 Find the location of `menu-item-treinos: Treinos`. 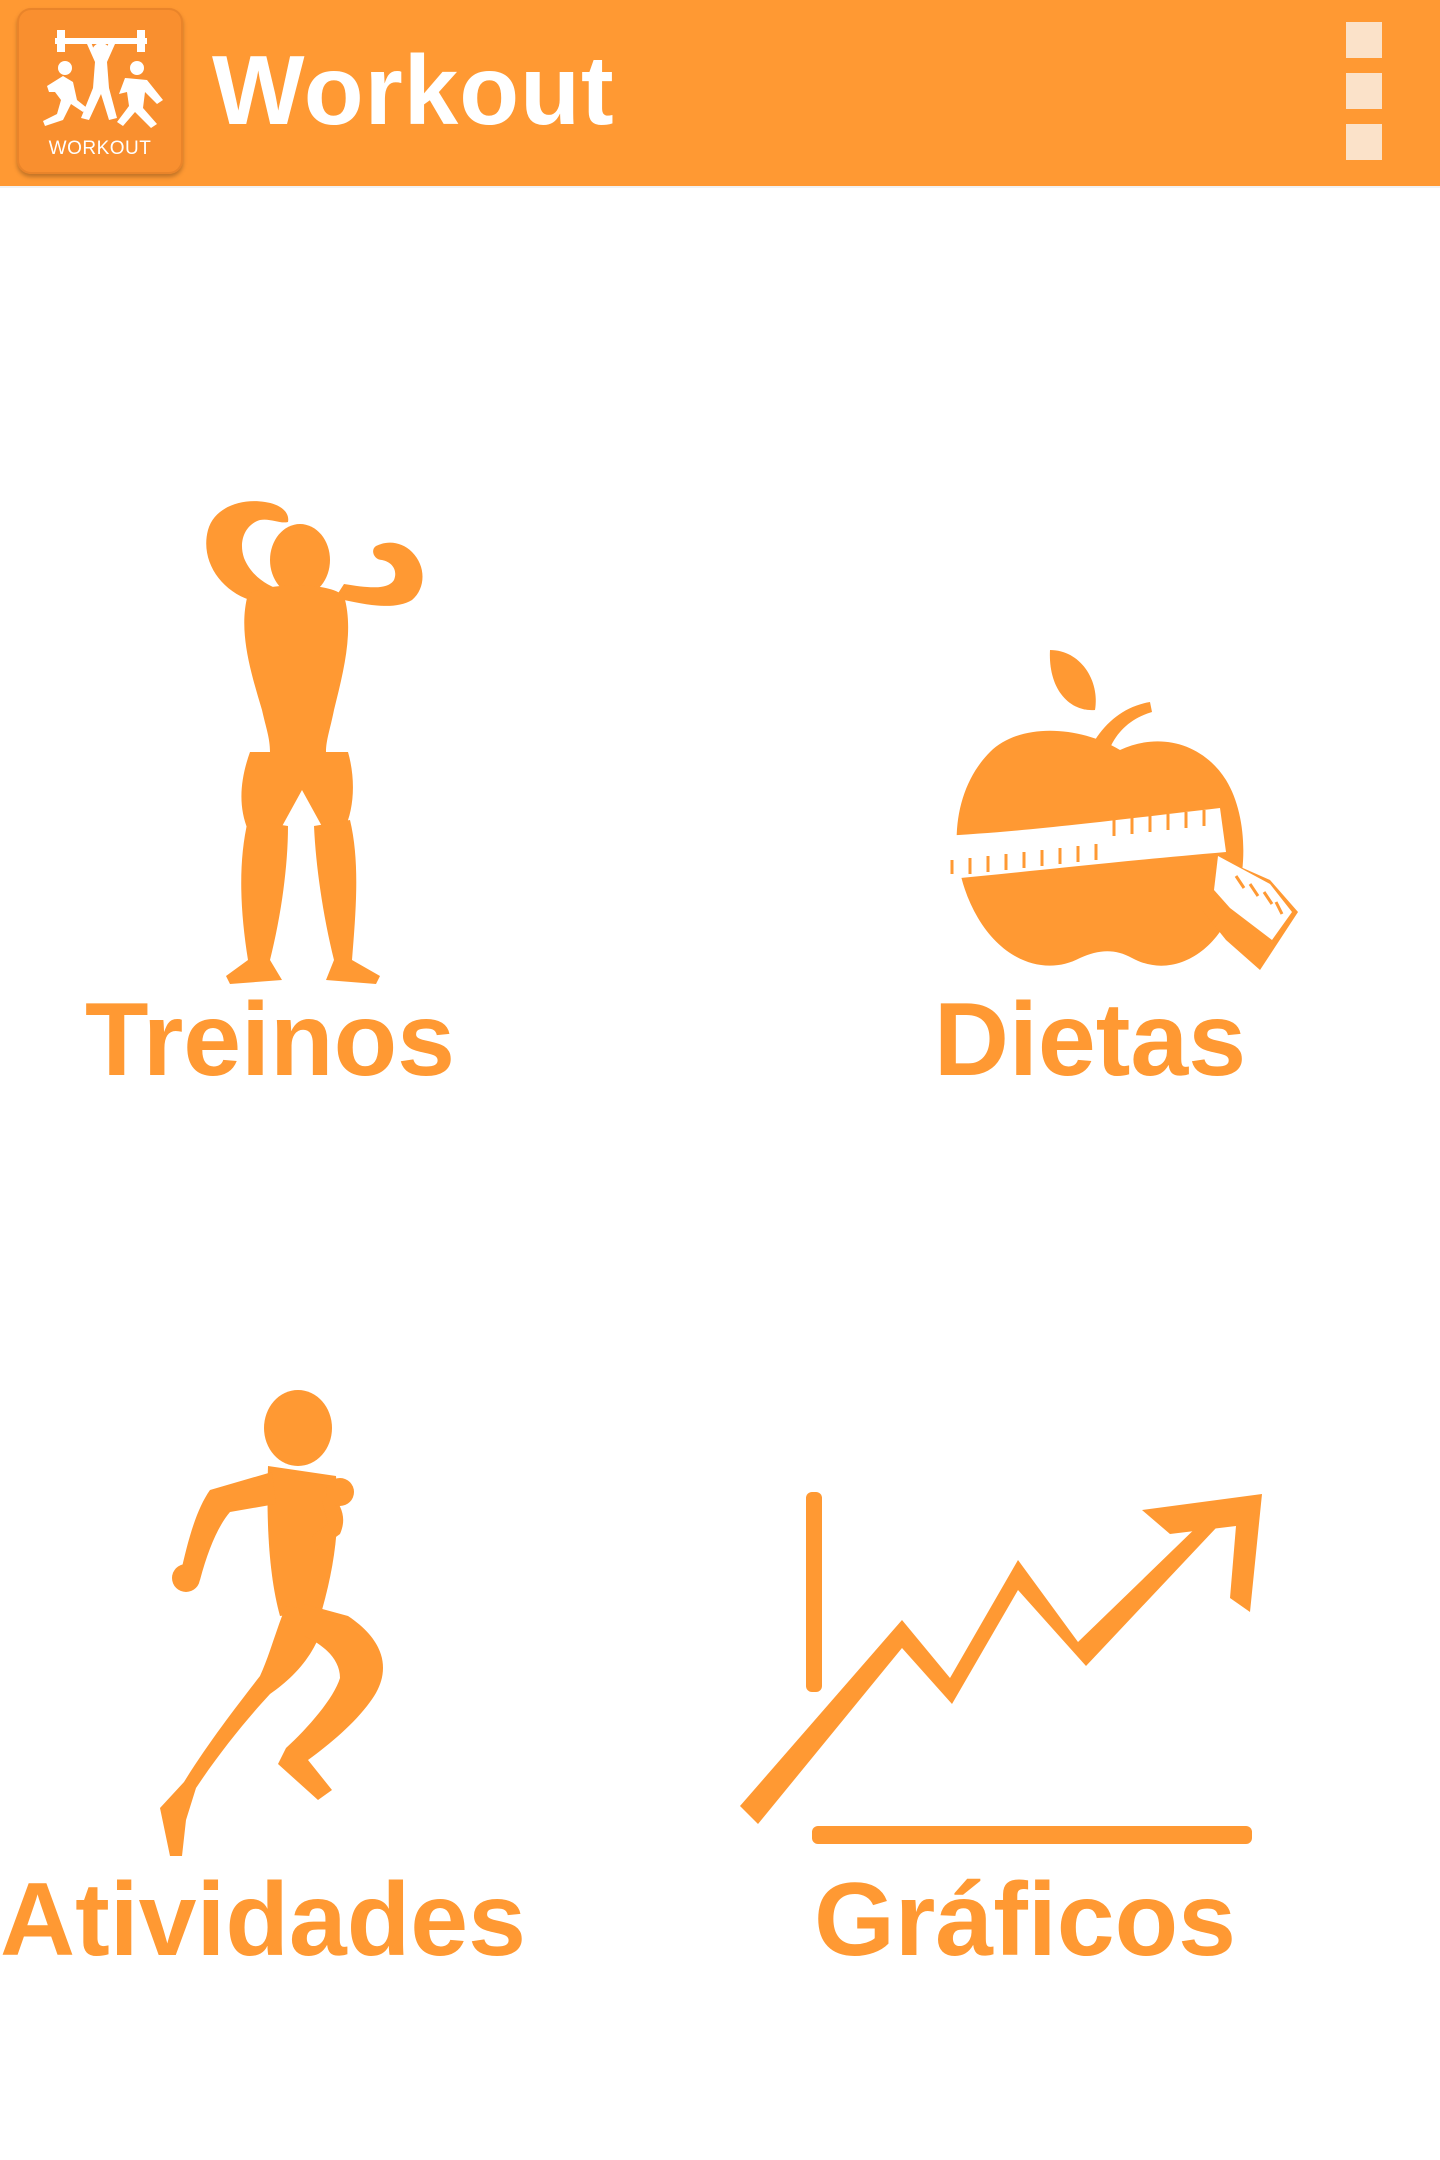

menu-item-treinos: Treinos is located at coordinates (270, 794).